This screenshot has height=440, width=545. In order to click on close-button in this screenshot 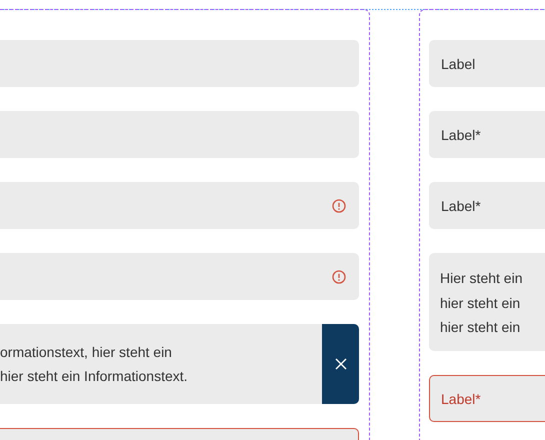, I will do `click(340, 364)`.